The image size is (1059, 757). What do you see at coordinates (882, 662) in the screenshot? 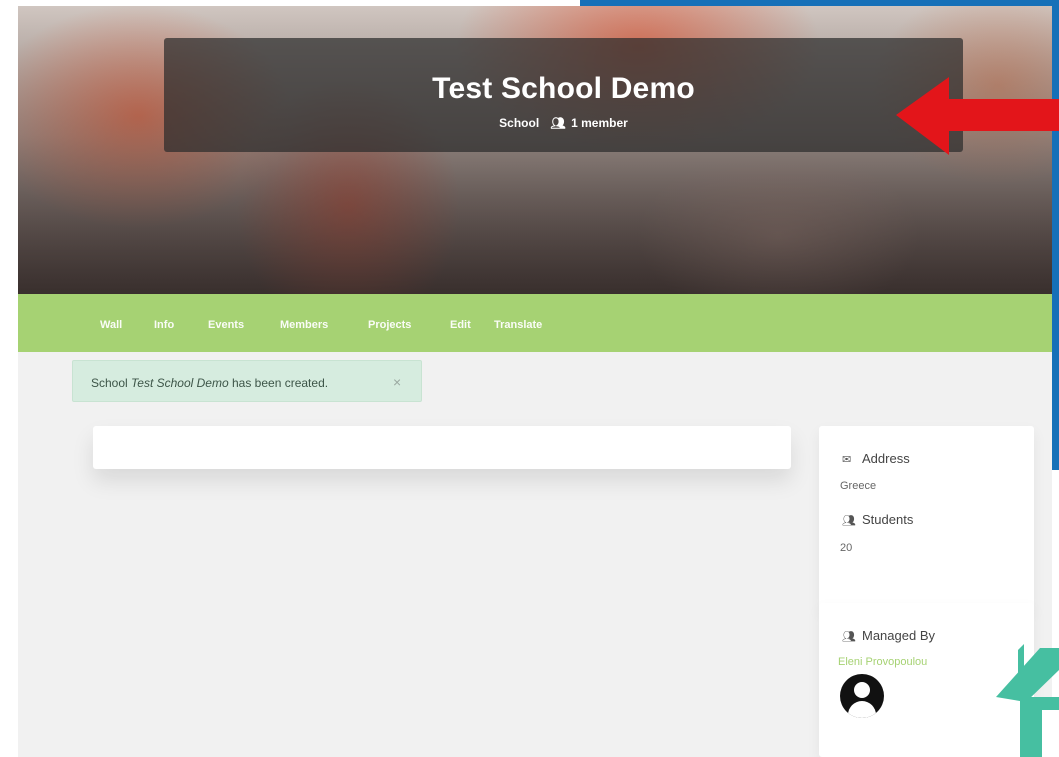
I see `manager-link: Eleni Provopoulou` at bounding box center [882, 662].